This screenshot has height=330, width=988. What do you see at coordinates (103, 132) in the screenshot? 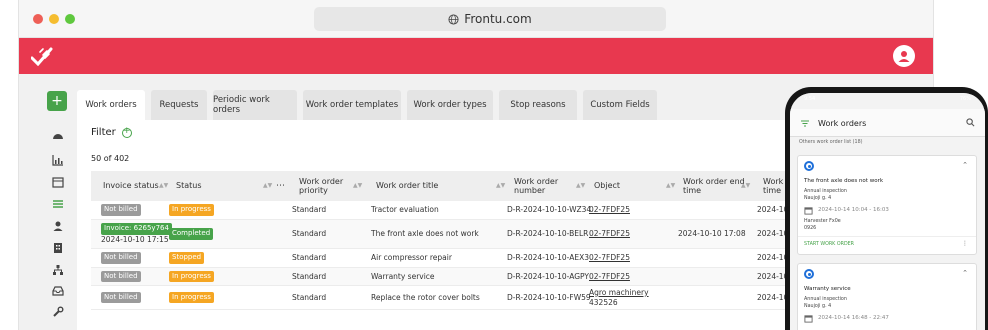
I see `filter-label: Filter` at bounding box center [103, 132].